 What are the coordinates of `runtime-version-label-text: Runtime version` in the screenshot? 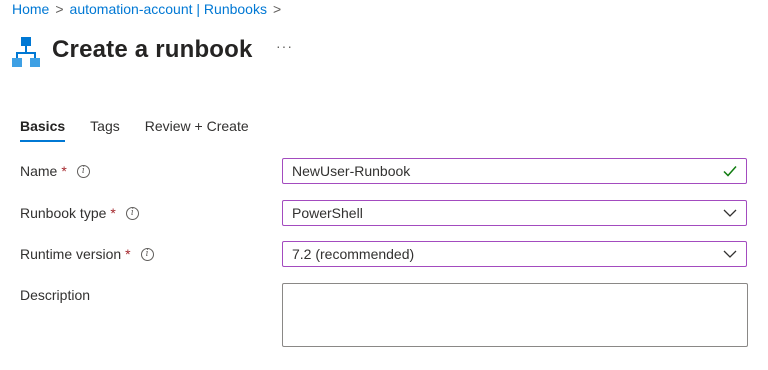 It's located at (71, 254).